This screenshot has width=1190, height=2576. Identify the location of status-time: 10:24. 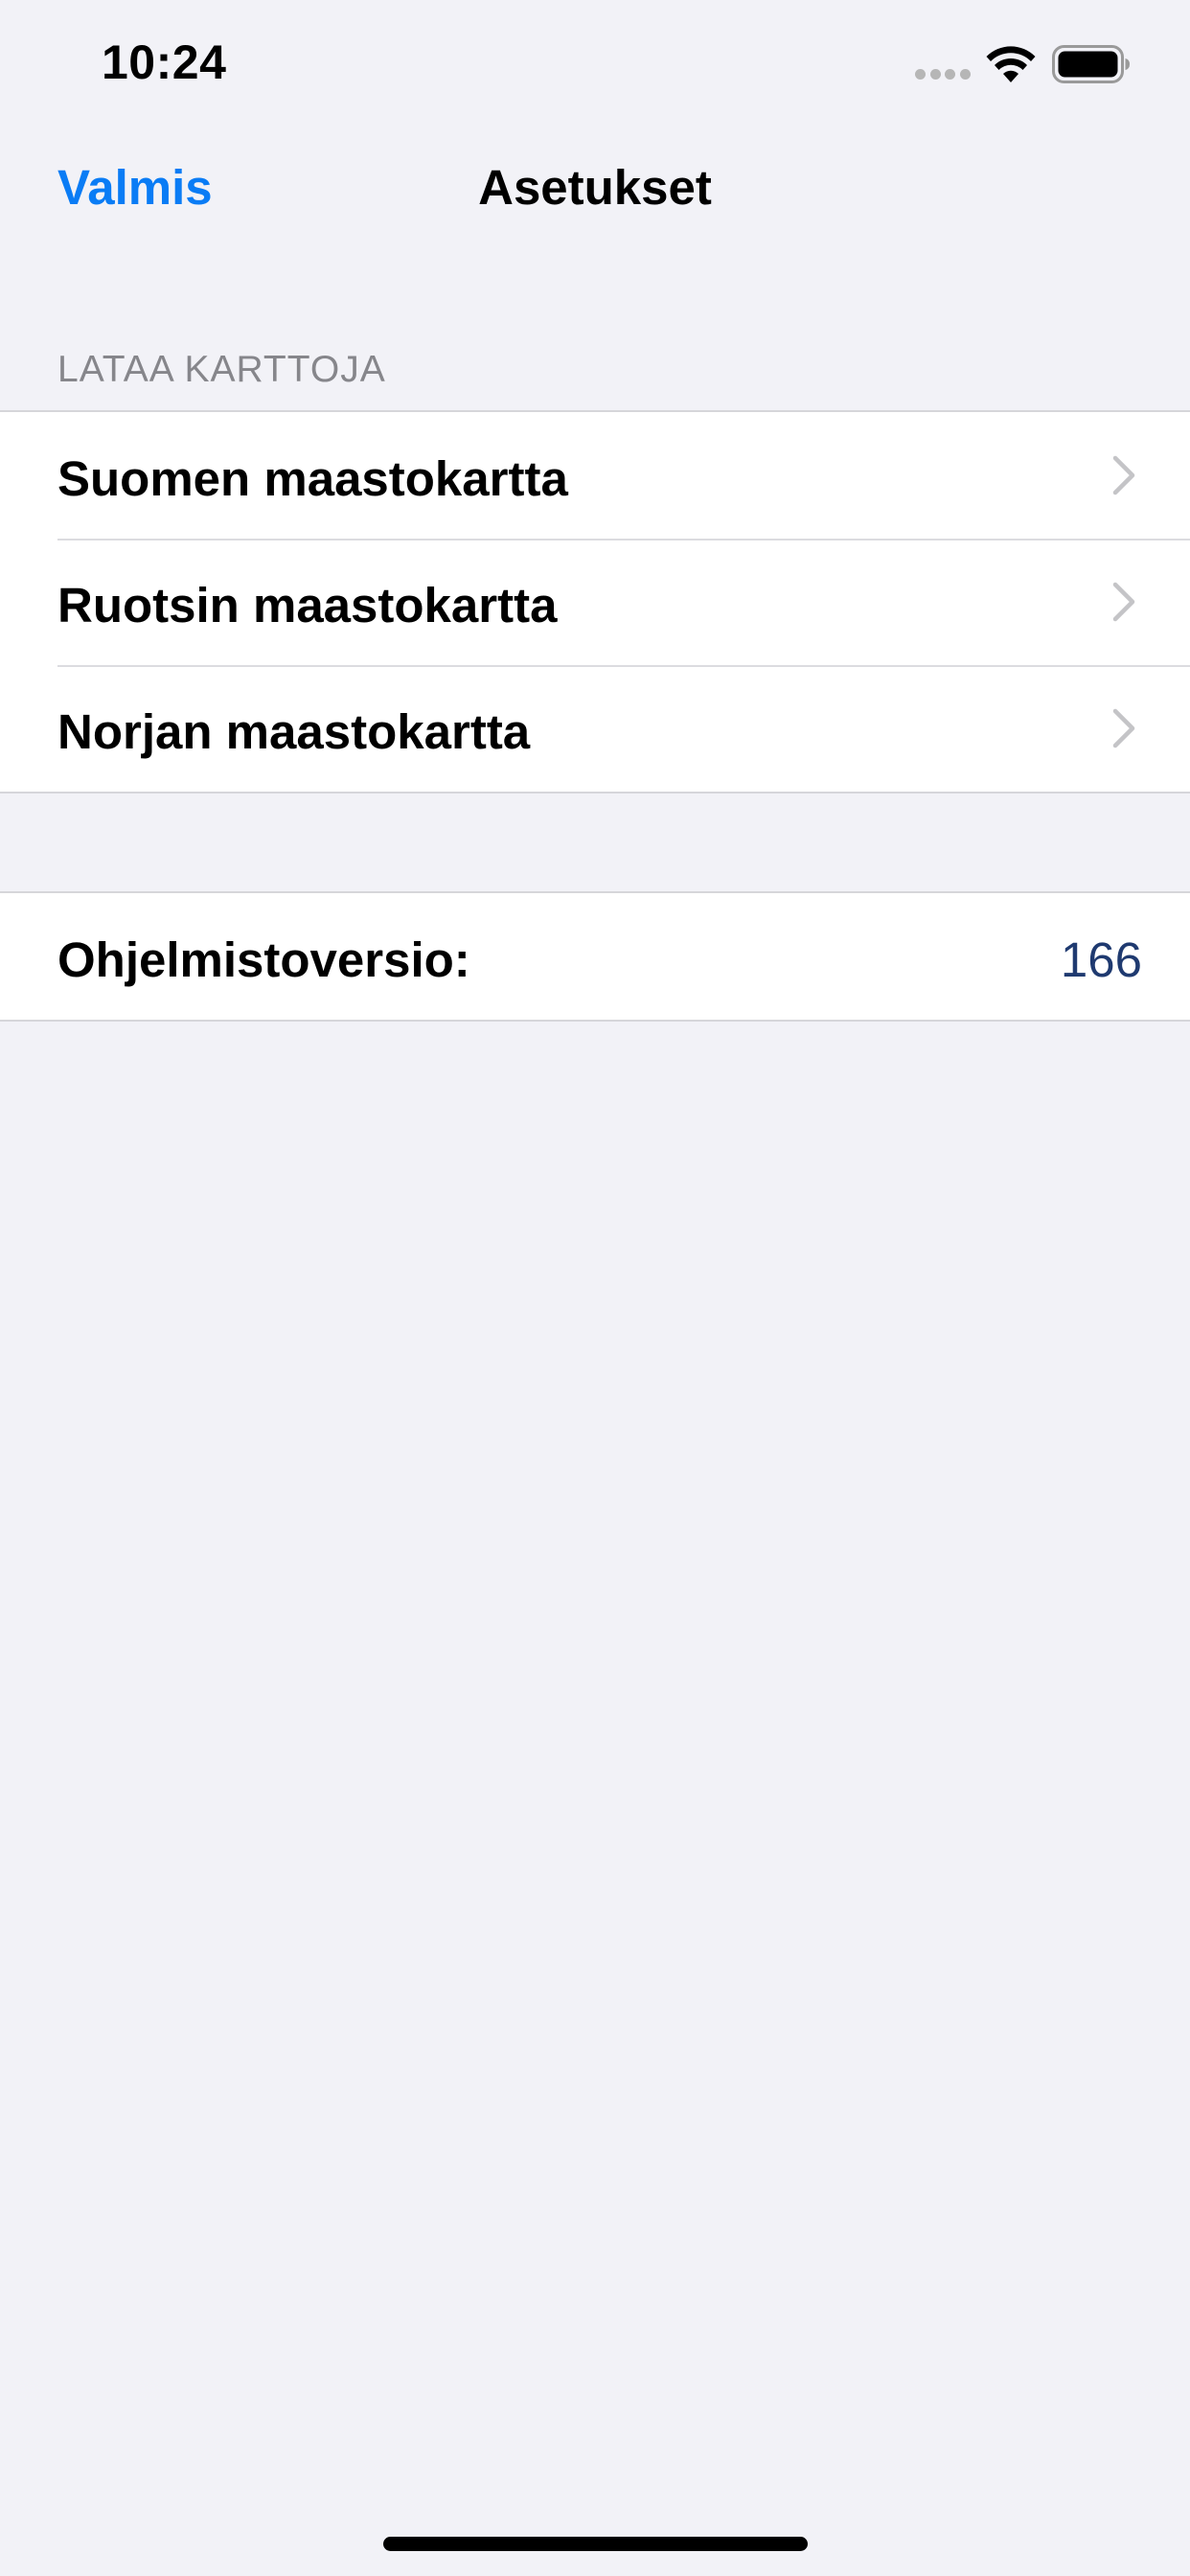
(164, 62).